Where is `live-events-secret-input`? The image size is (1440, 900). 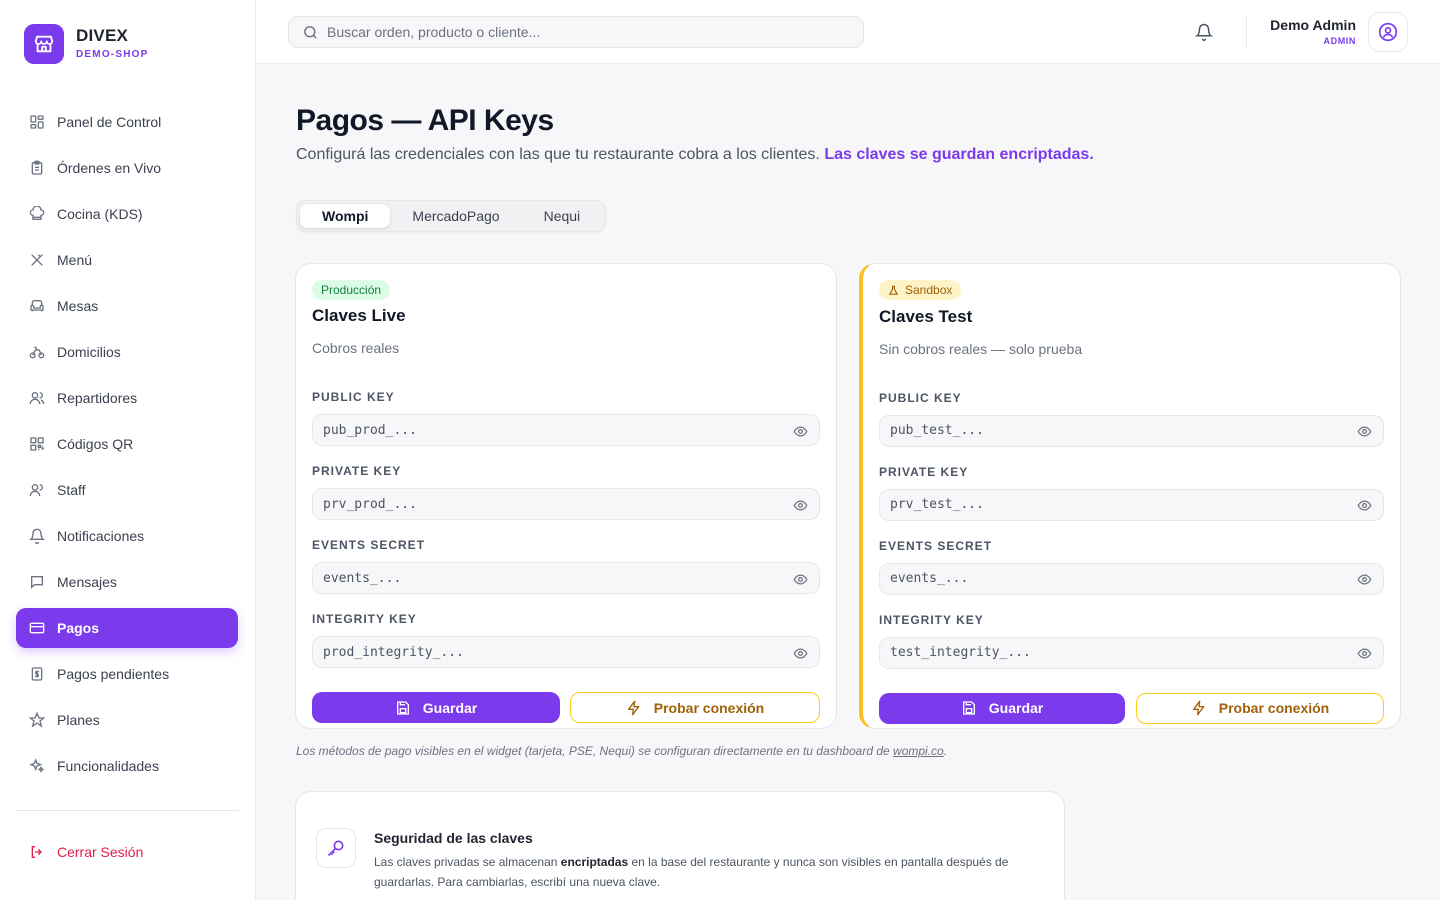 live-events-secret-input is located at coordinates (543, 578).